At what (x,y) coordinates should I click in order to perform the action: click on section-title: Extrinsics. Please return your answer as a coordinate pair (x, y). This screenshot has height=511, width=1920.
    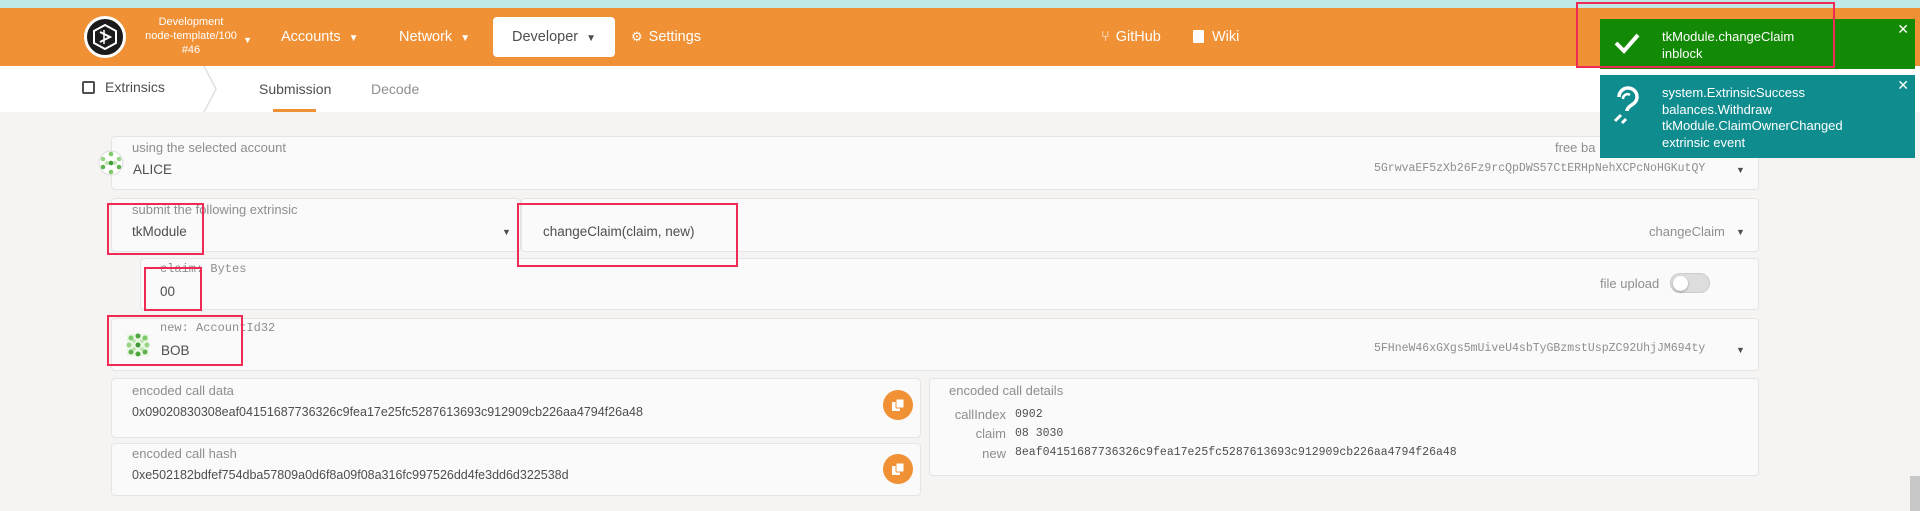
    Looking at the image, I should click on (123, 87).